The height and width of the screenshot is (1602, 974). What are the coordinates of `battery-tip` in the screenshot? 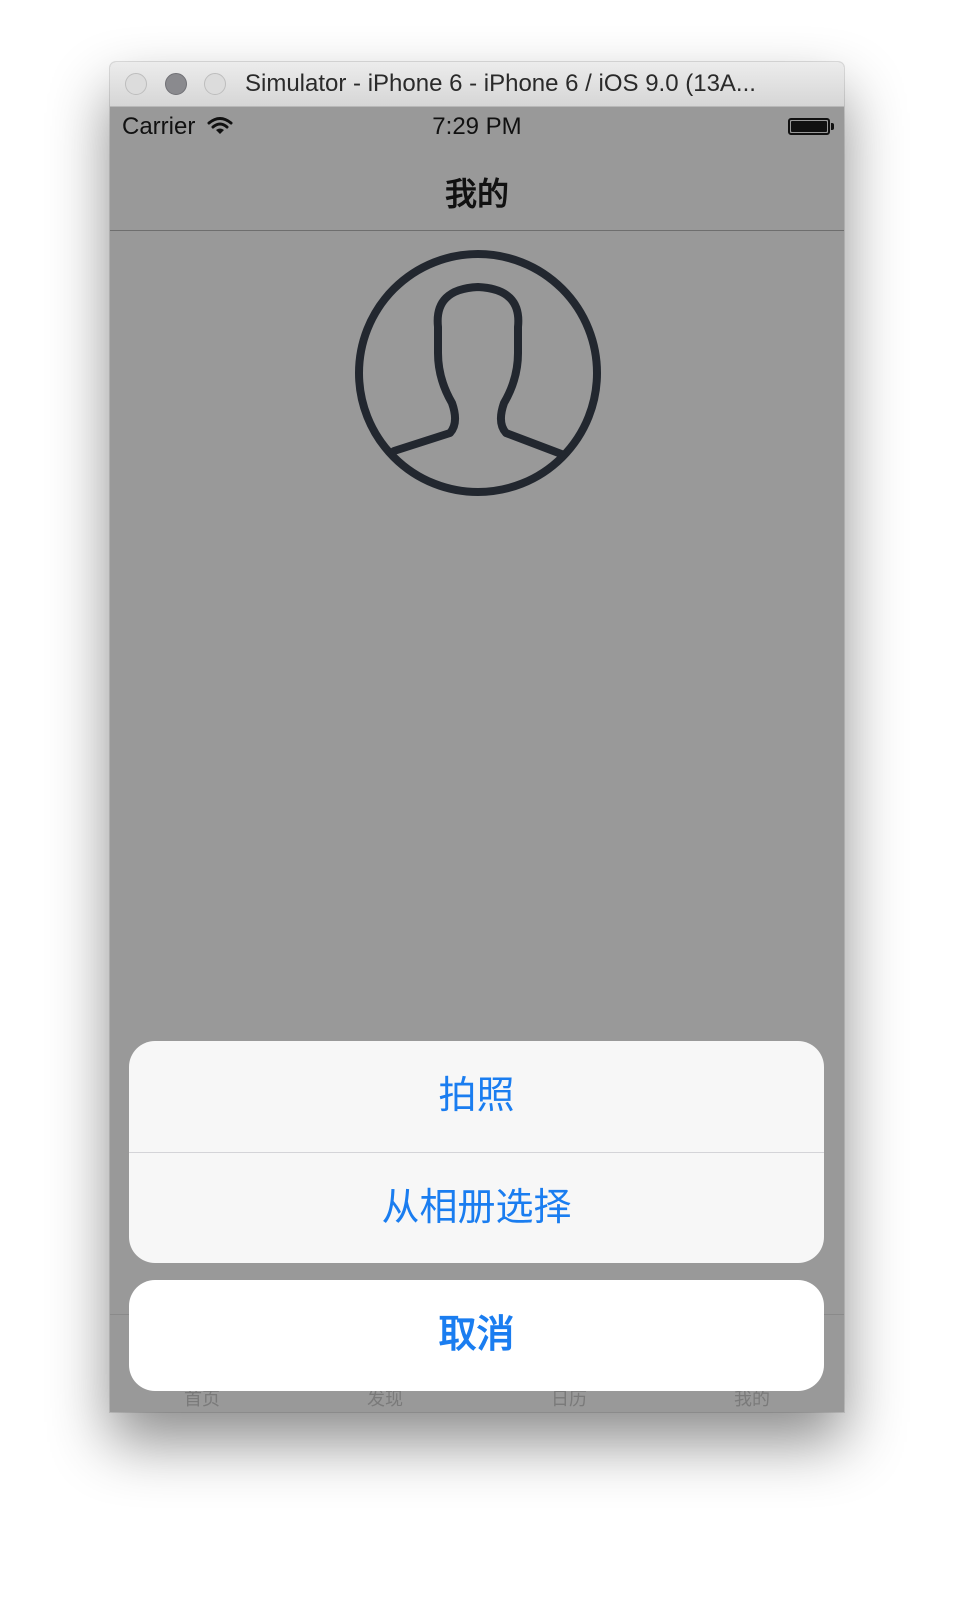 It's located at (832, 126).